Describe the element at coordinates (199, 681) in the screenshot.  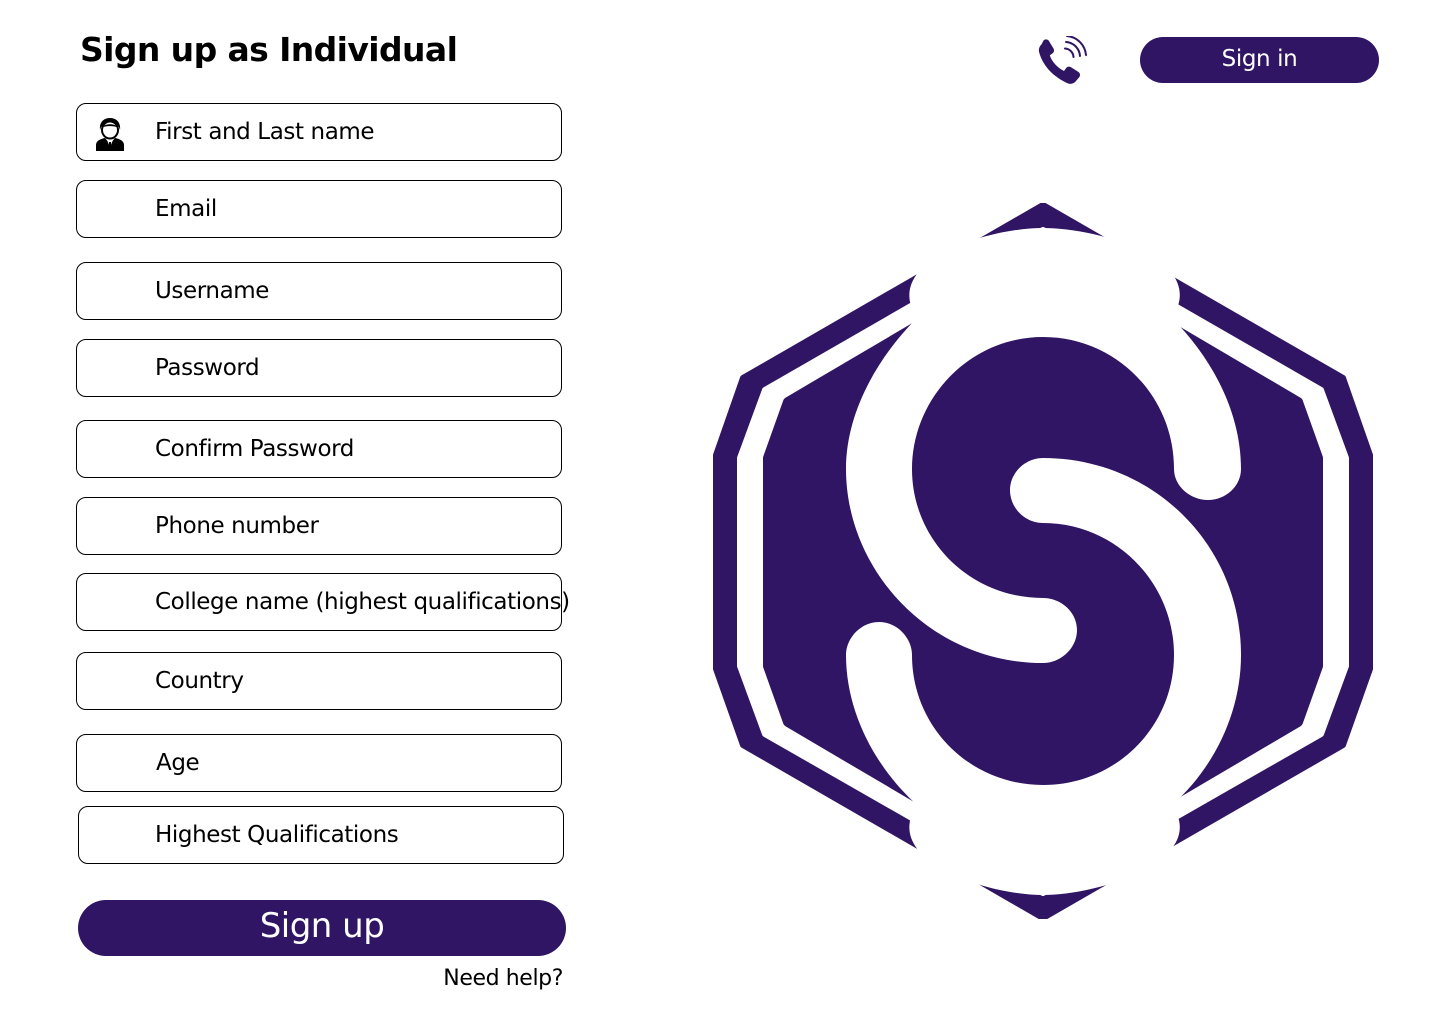
I see `country-field-label: Country` at that location.